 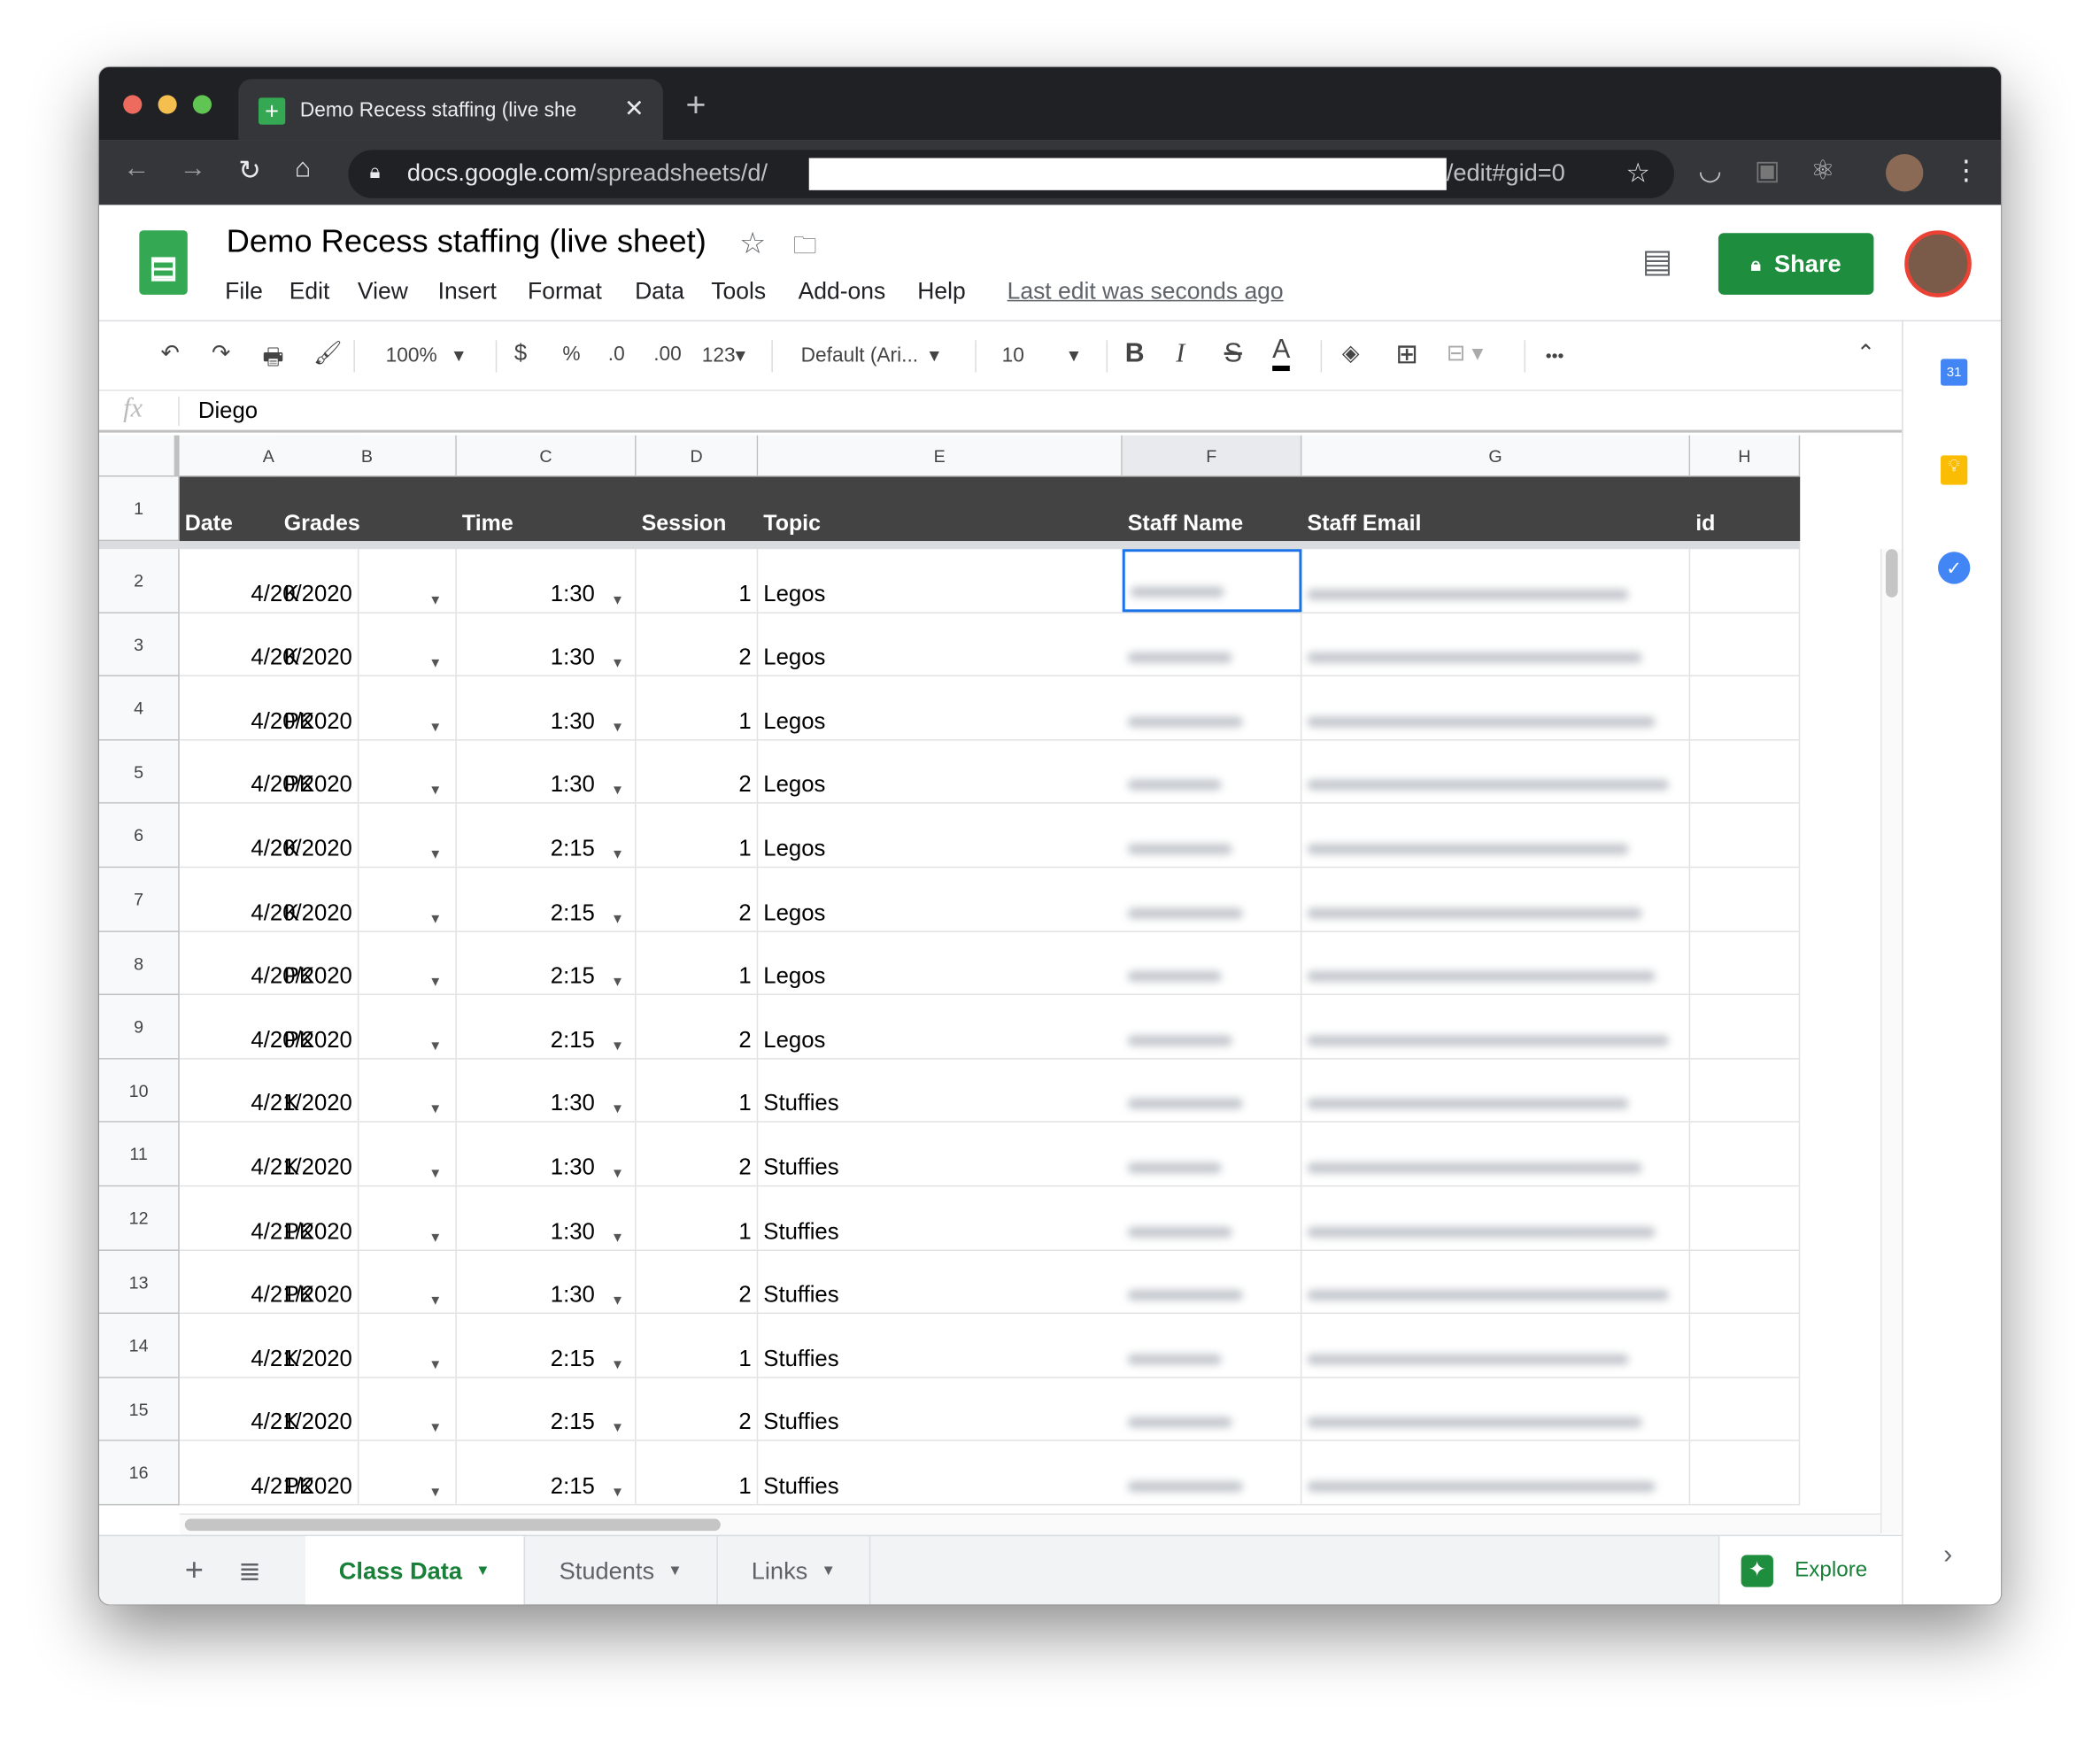 What do you see at coordinates (1745, 456) in the screenshot?
I see `column-header-h: H` at bounding box center [1745, 456].